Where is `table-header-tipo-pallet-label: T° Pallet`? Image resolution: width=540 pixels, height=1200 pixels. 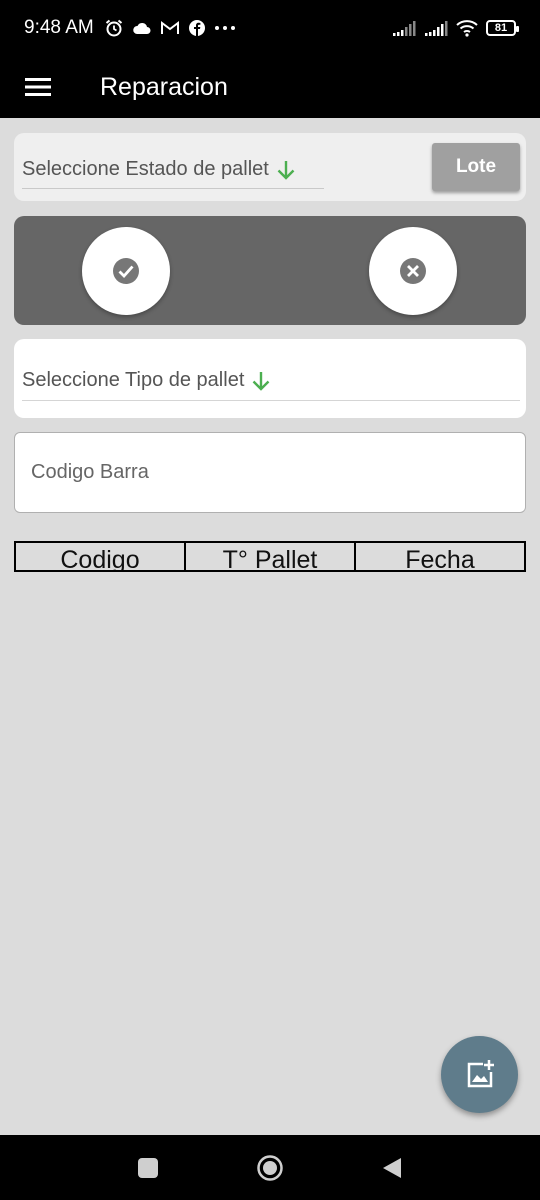 table-header-tipo-pallet-label: T° Pallet is located at coordinates (270, 558).